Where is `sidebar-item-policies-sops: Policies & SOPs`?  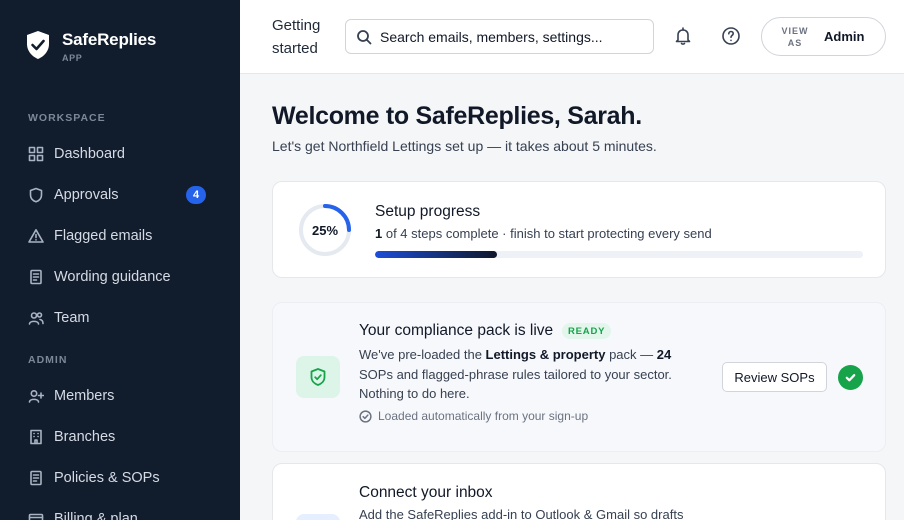 sidebar-item-policies-sops: Policies & SOPs is located at coordinates (121, 478).